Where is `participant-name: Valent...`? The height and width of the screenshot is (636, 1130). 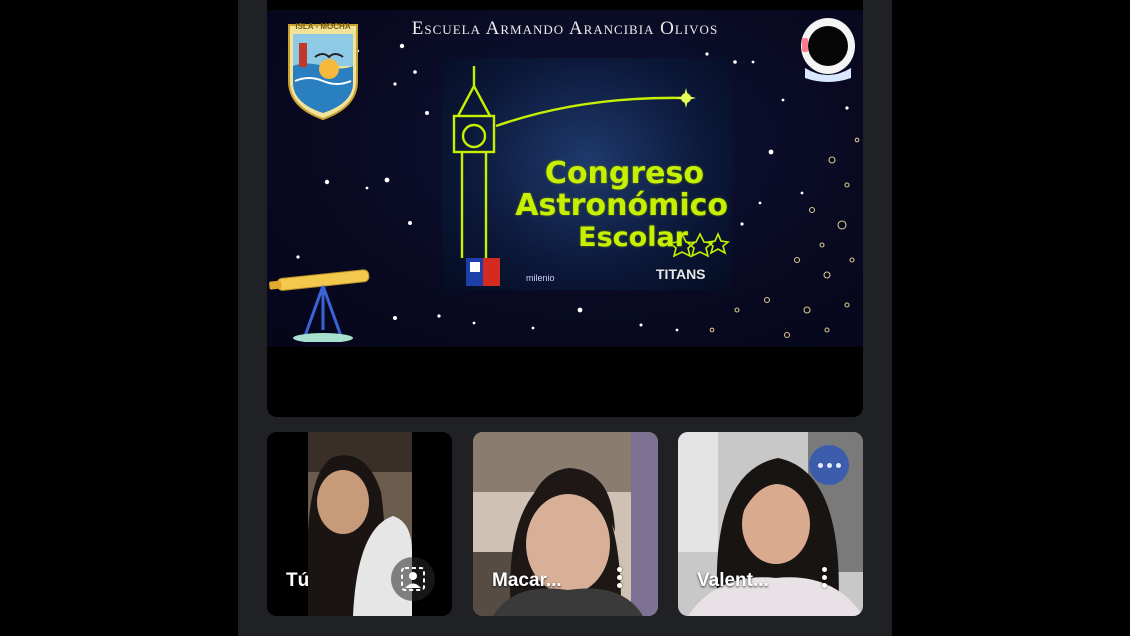 participant-name: Valent... is located at coordinates (733, 580).